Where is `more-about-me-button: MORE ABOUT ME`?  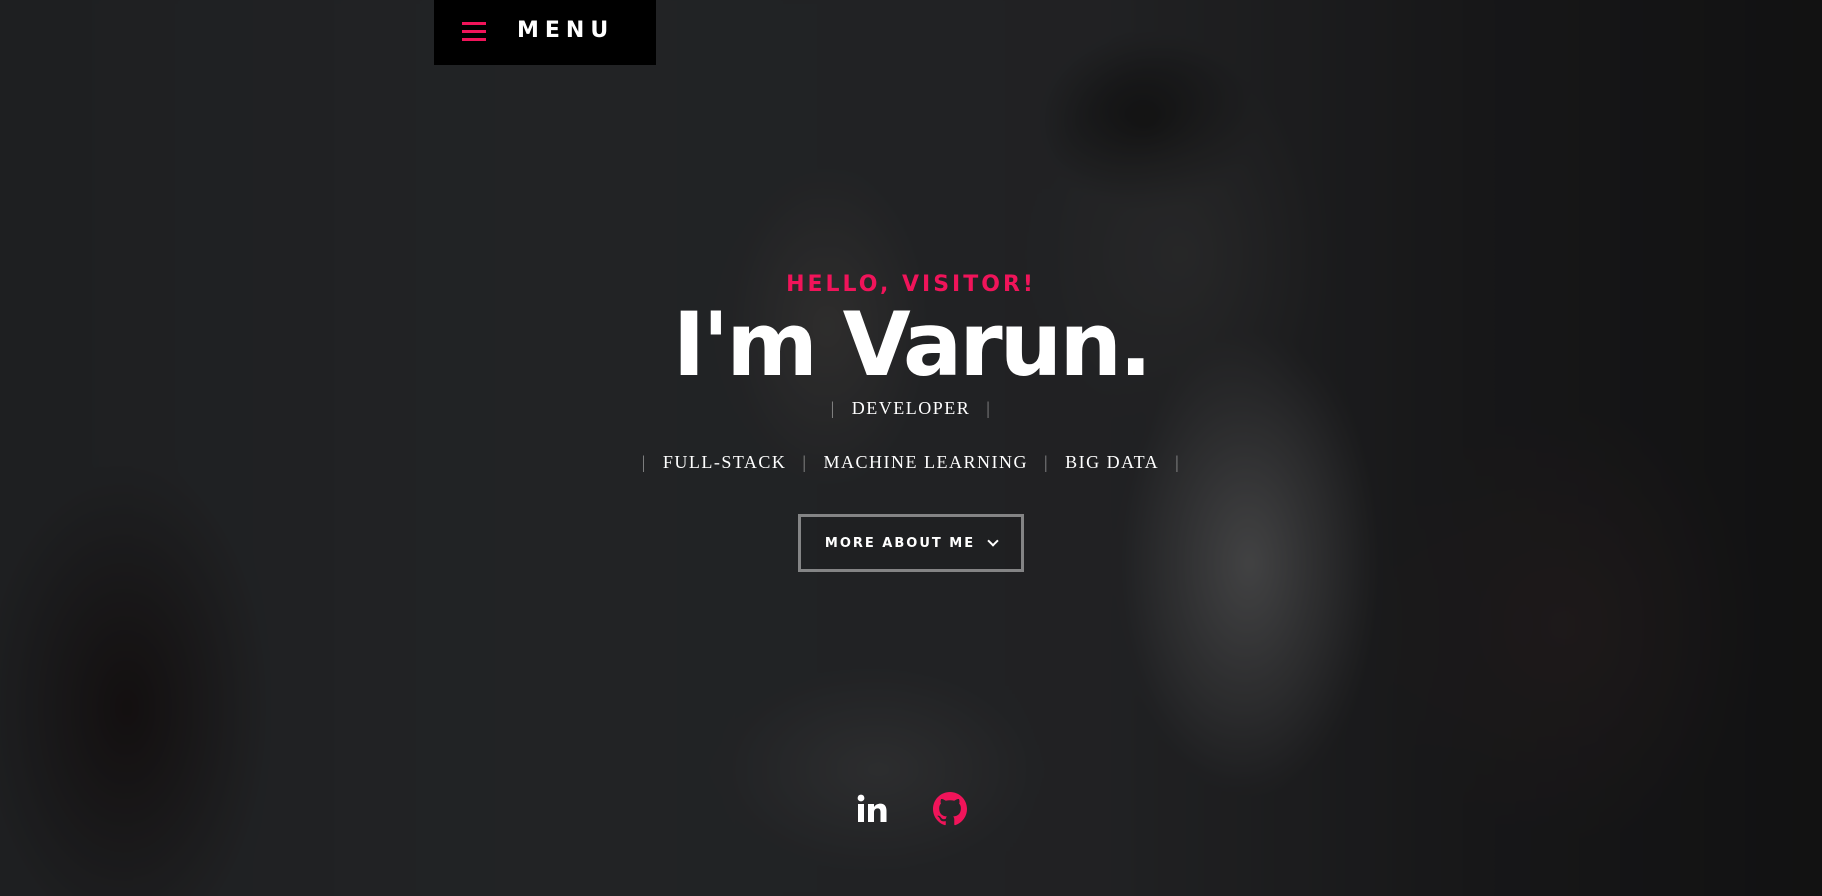
more-about-me-button: MORE ABOUT ME is located at coordinates (911, 543).